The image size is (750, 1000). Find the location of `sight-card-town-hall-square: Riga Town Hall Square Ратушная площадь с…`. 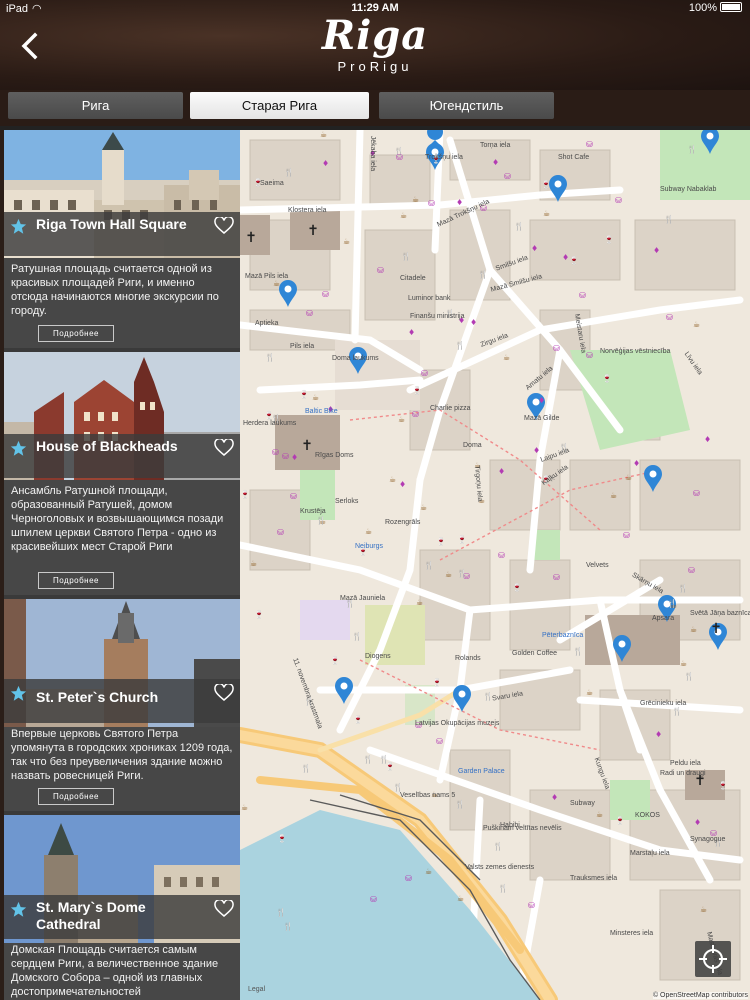

sight-card-town-hall-square: Riga Town Hall Square Ратушная площадь с… is located at coordinates (122, 239).